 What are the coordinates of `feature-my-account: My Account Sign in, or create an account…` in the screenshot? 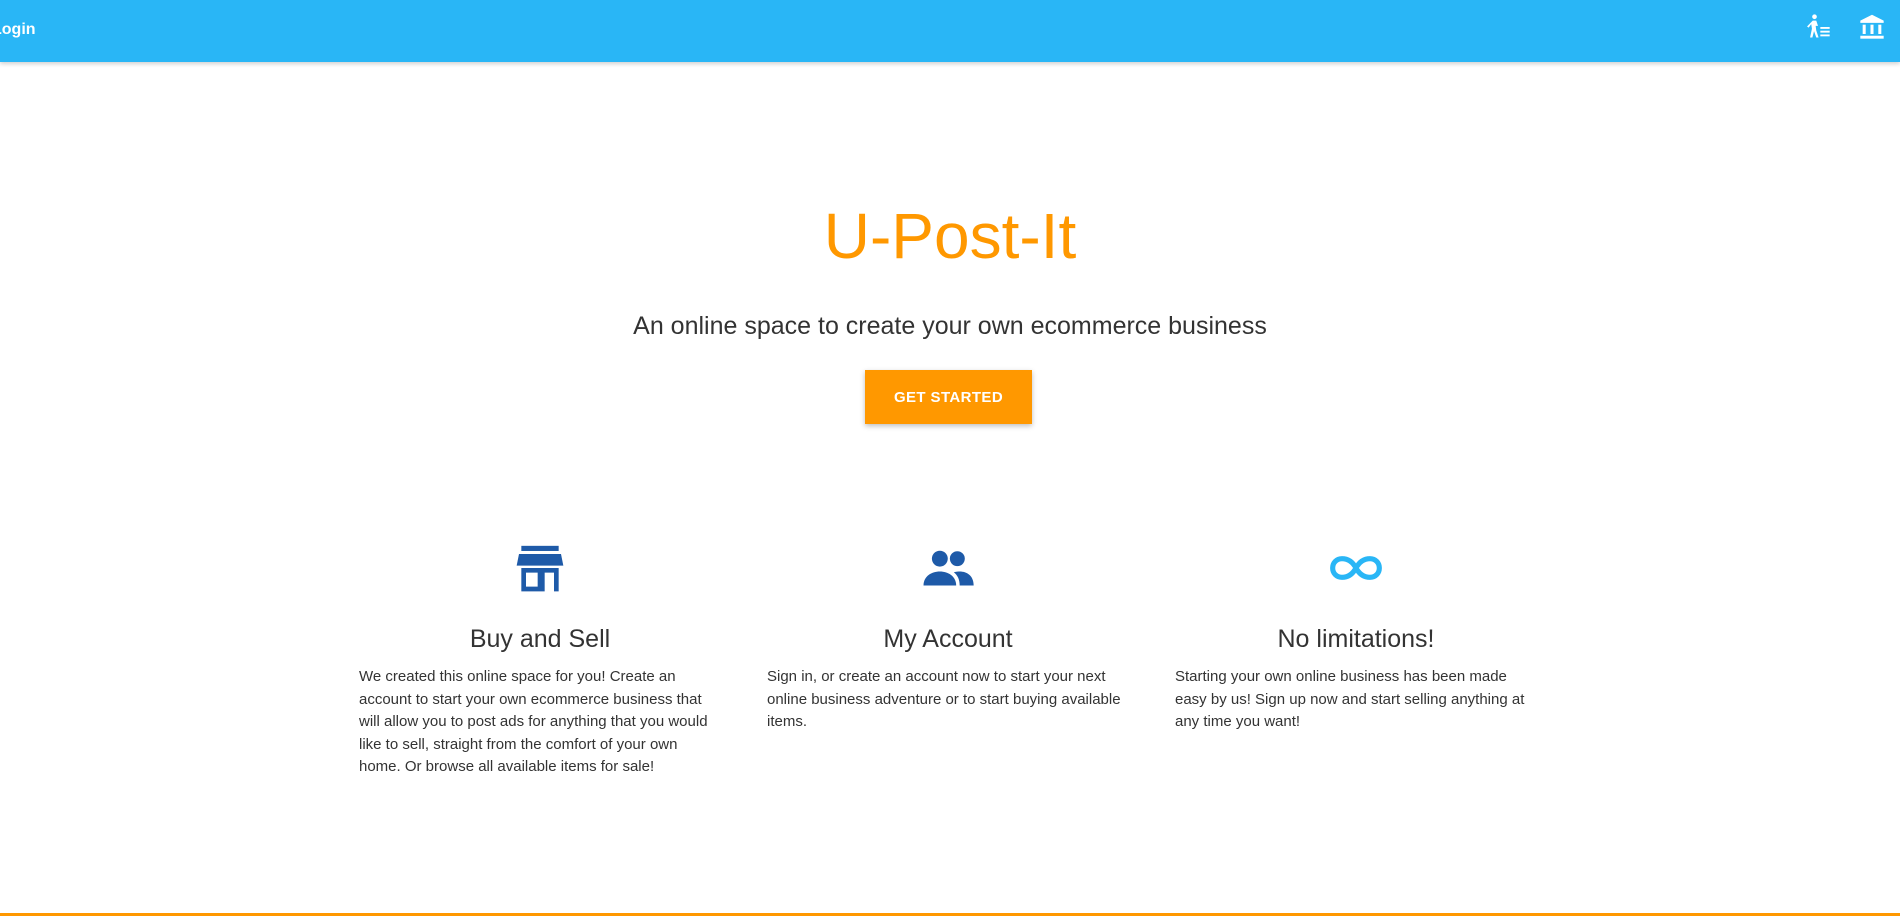 It's located at (948, 635).